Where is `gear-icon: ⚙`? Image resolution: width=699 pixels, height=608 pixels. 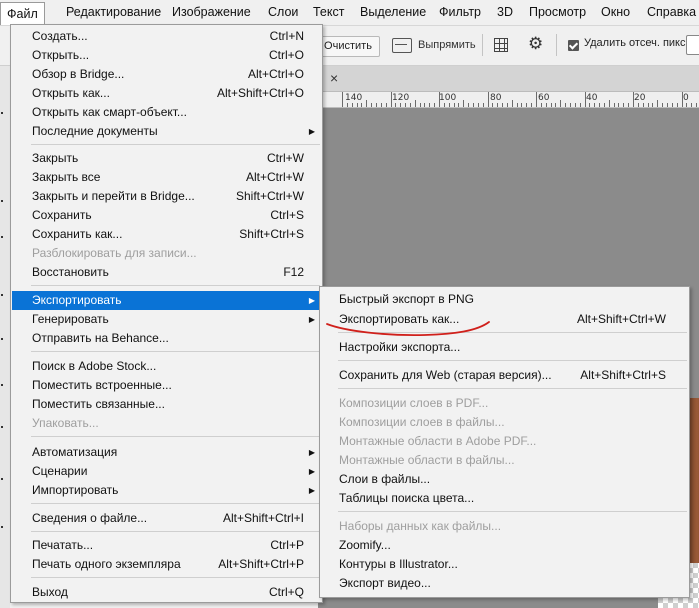 gear-icon: ⚙ is located at coordinates (535, 44).